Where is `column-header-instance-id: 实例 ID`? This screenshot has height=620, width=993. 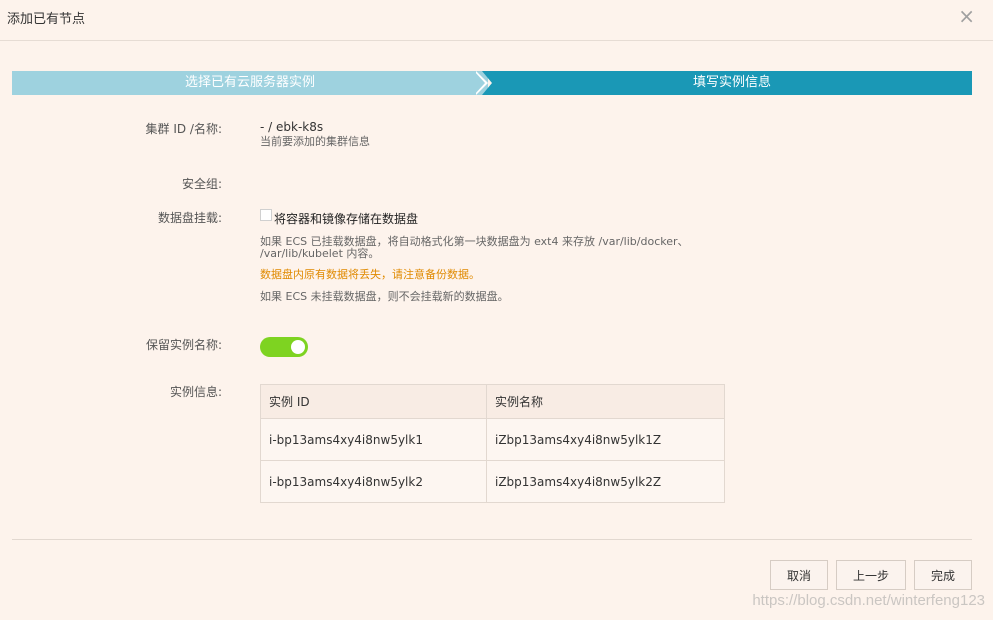
column-header-instance-id: 实例 ID is located at coordinates (373, 401).